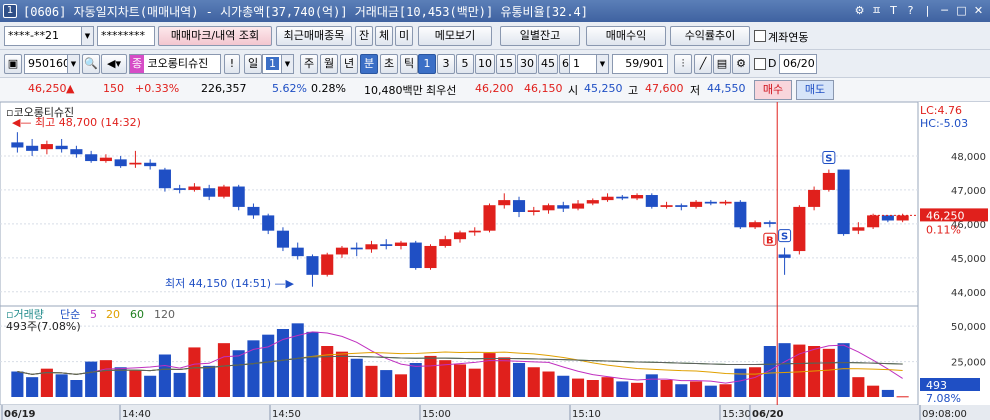 The width and height of the screenshot is (990, 420). Describe the element at coordinates (910, 10) in the screenshot. I see `title-bar-button: ?` at that location.